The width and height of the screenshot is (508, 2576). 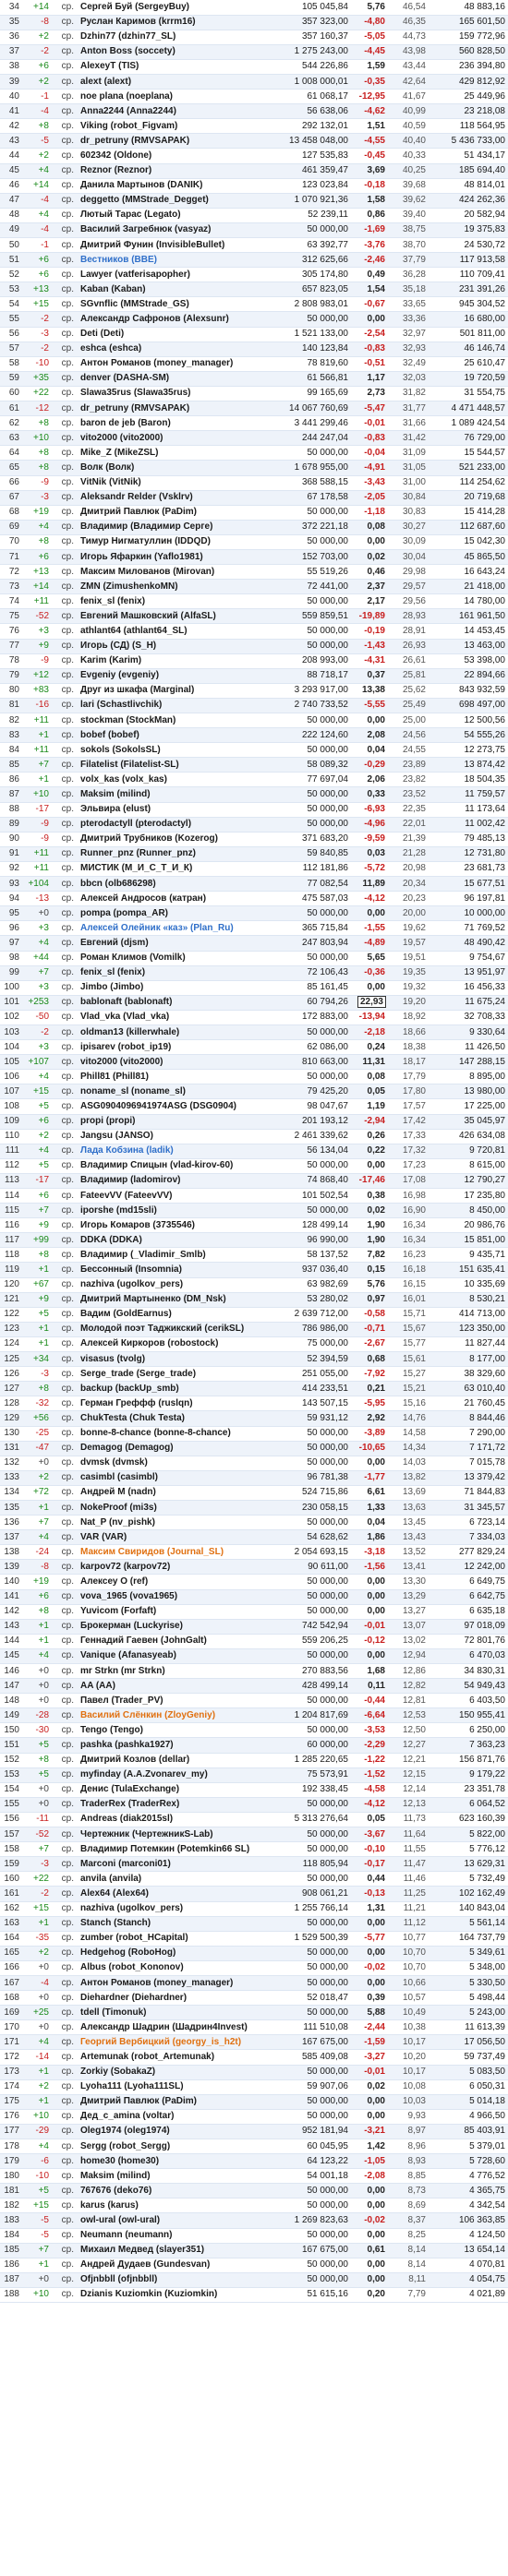 What do you see at coordinates (173, 2191) in the screenshot?
I see `participant-name-link: 767676 (deko76)` at bounding box center [173, 2191].